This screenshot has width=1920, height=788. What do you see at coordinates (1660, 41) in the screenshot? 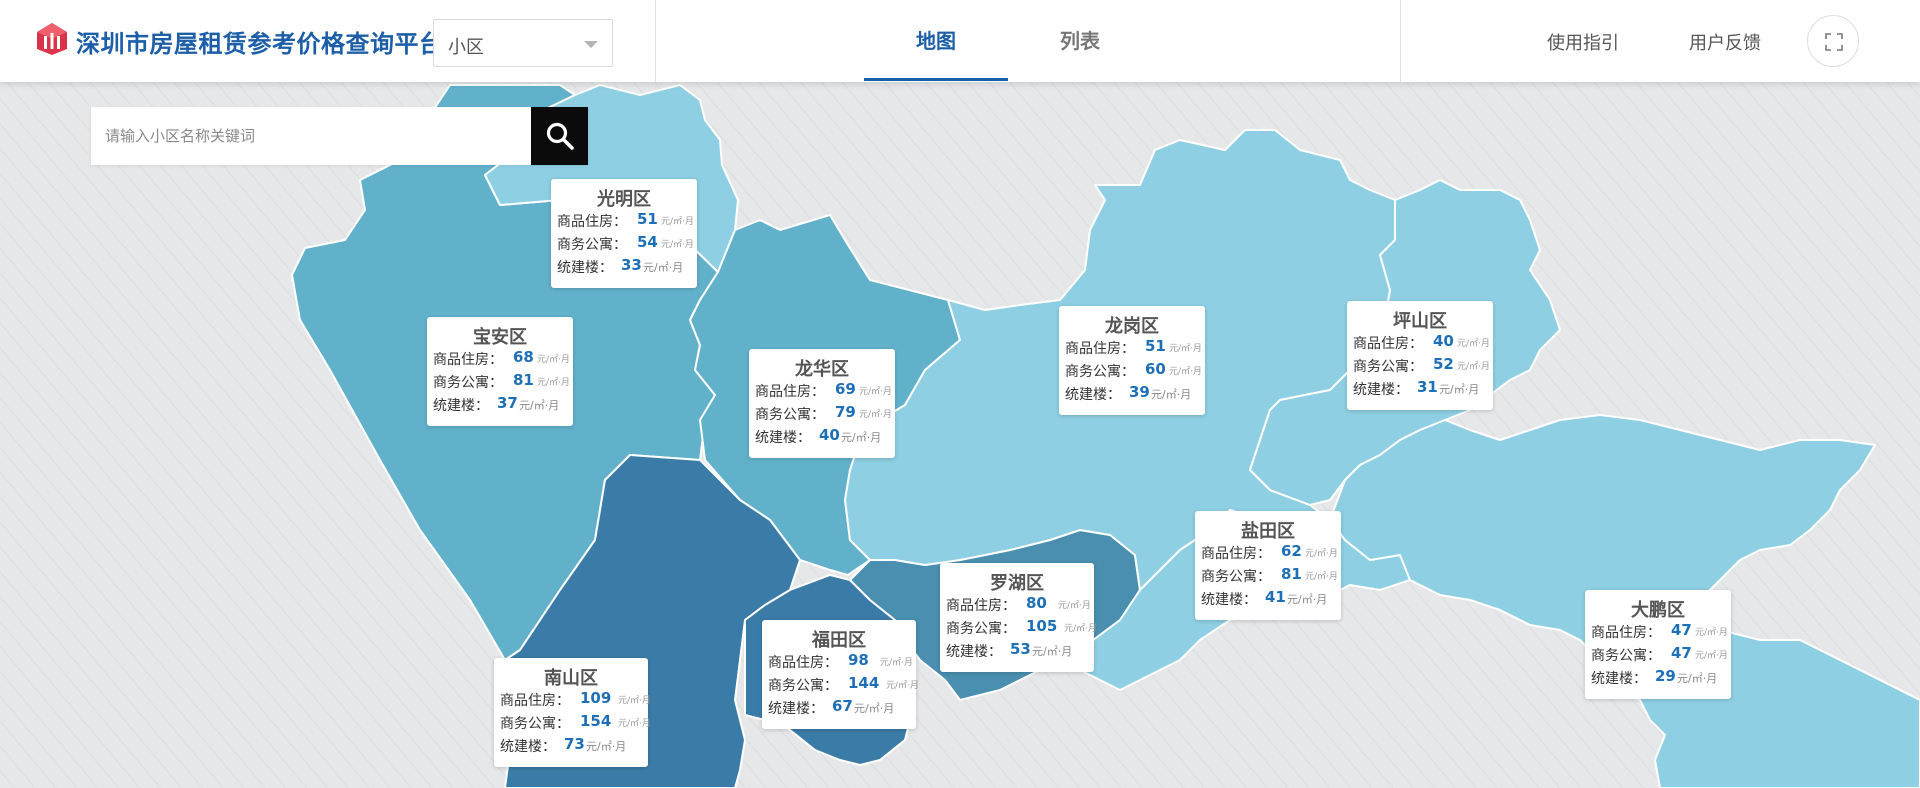
I see `header-actions-section: 使用指引 用户反馈` at bounding box center [1660, 41].